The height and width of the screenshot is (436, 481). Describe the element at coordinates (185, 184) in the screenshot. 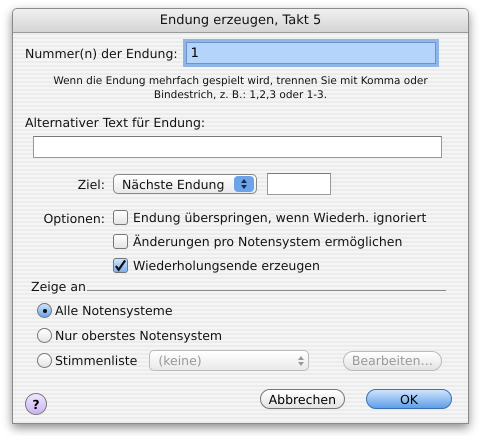

I see `target-dropdown: Nächste Endung` at that location.